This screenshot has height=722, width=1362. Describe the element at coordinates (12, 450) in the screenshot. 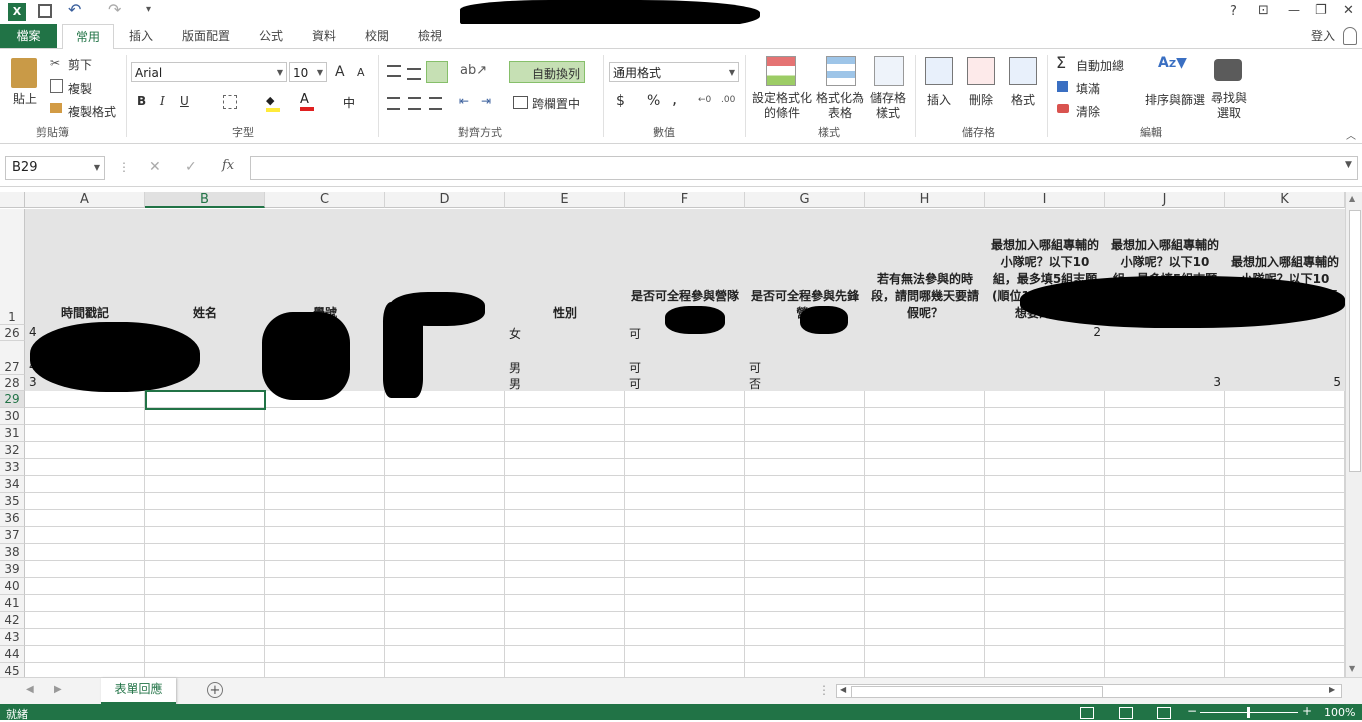

I see `row-header-32: 32` at that location.